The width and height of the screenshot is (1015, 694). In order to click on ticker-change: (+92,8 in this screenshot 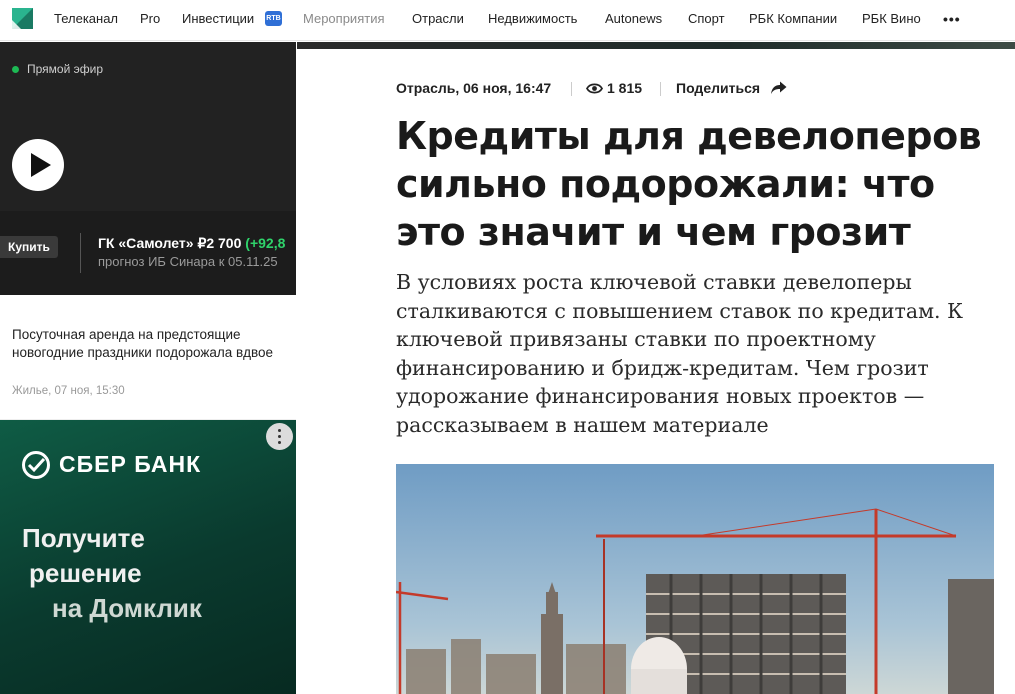, I will do `click(265, 243)`.